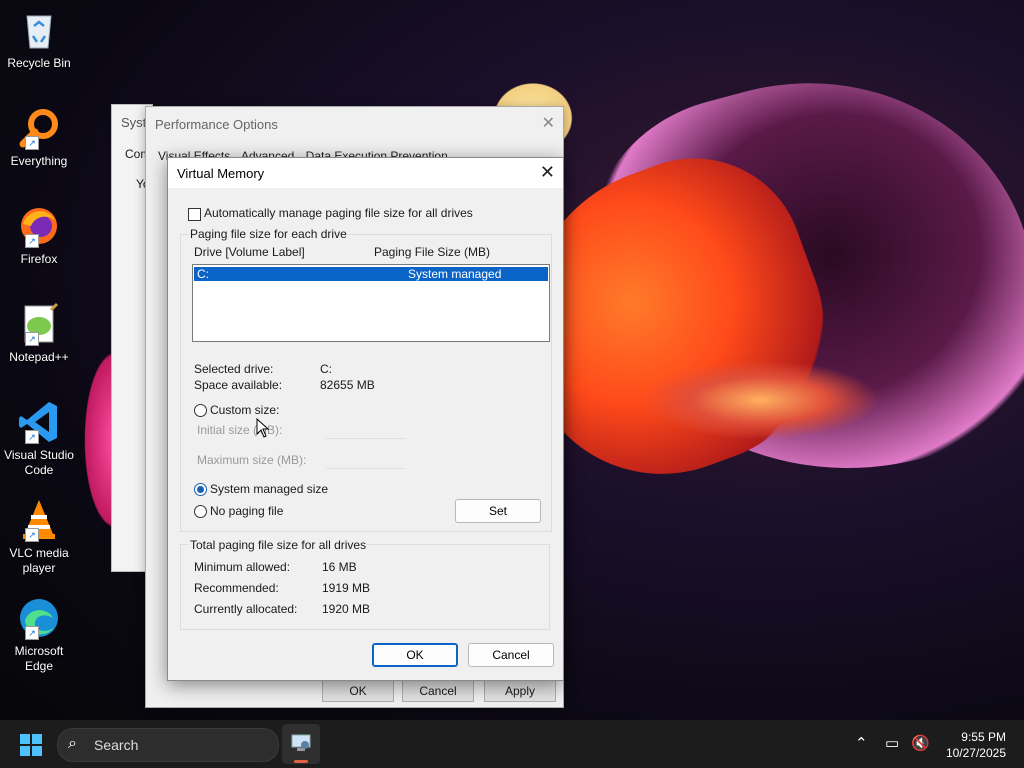 This screenshot has width=1024, height=768. I want to click on drive-paging-size: System managed, so click(455, 274).